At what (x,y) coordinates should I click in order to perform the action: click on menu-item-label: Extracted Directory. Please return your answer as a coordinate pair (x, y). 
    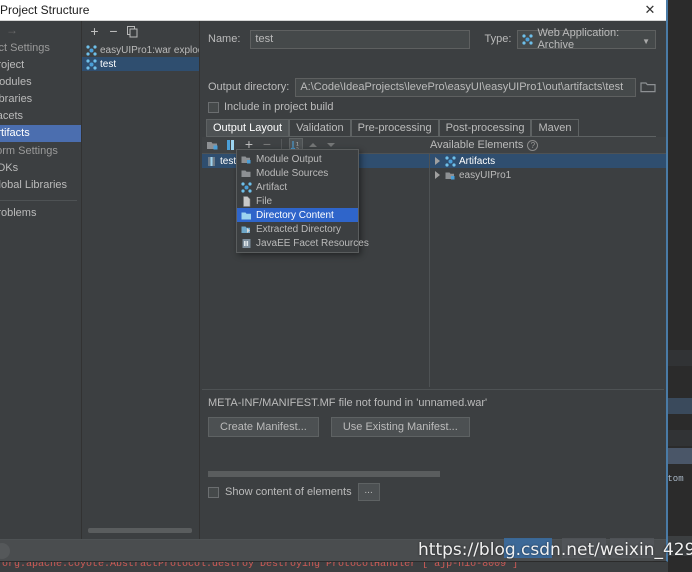
    Looking at the image, I should click on (299, 229).